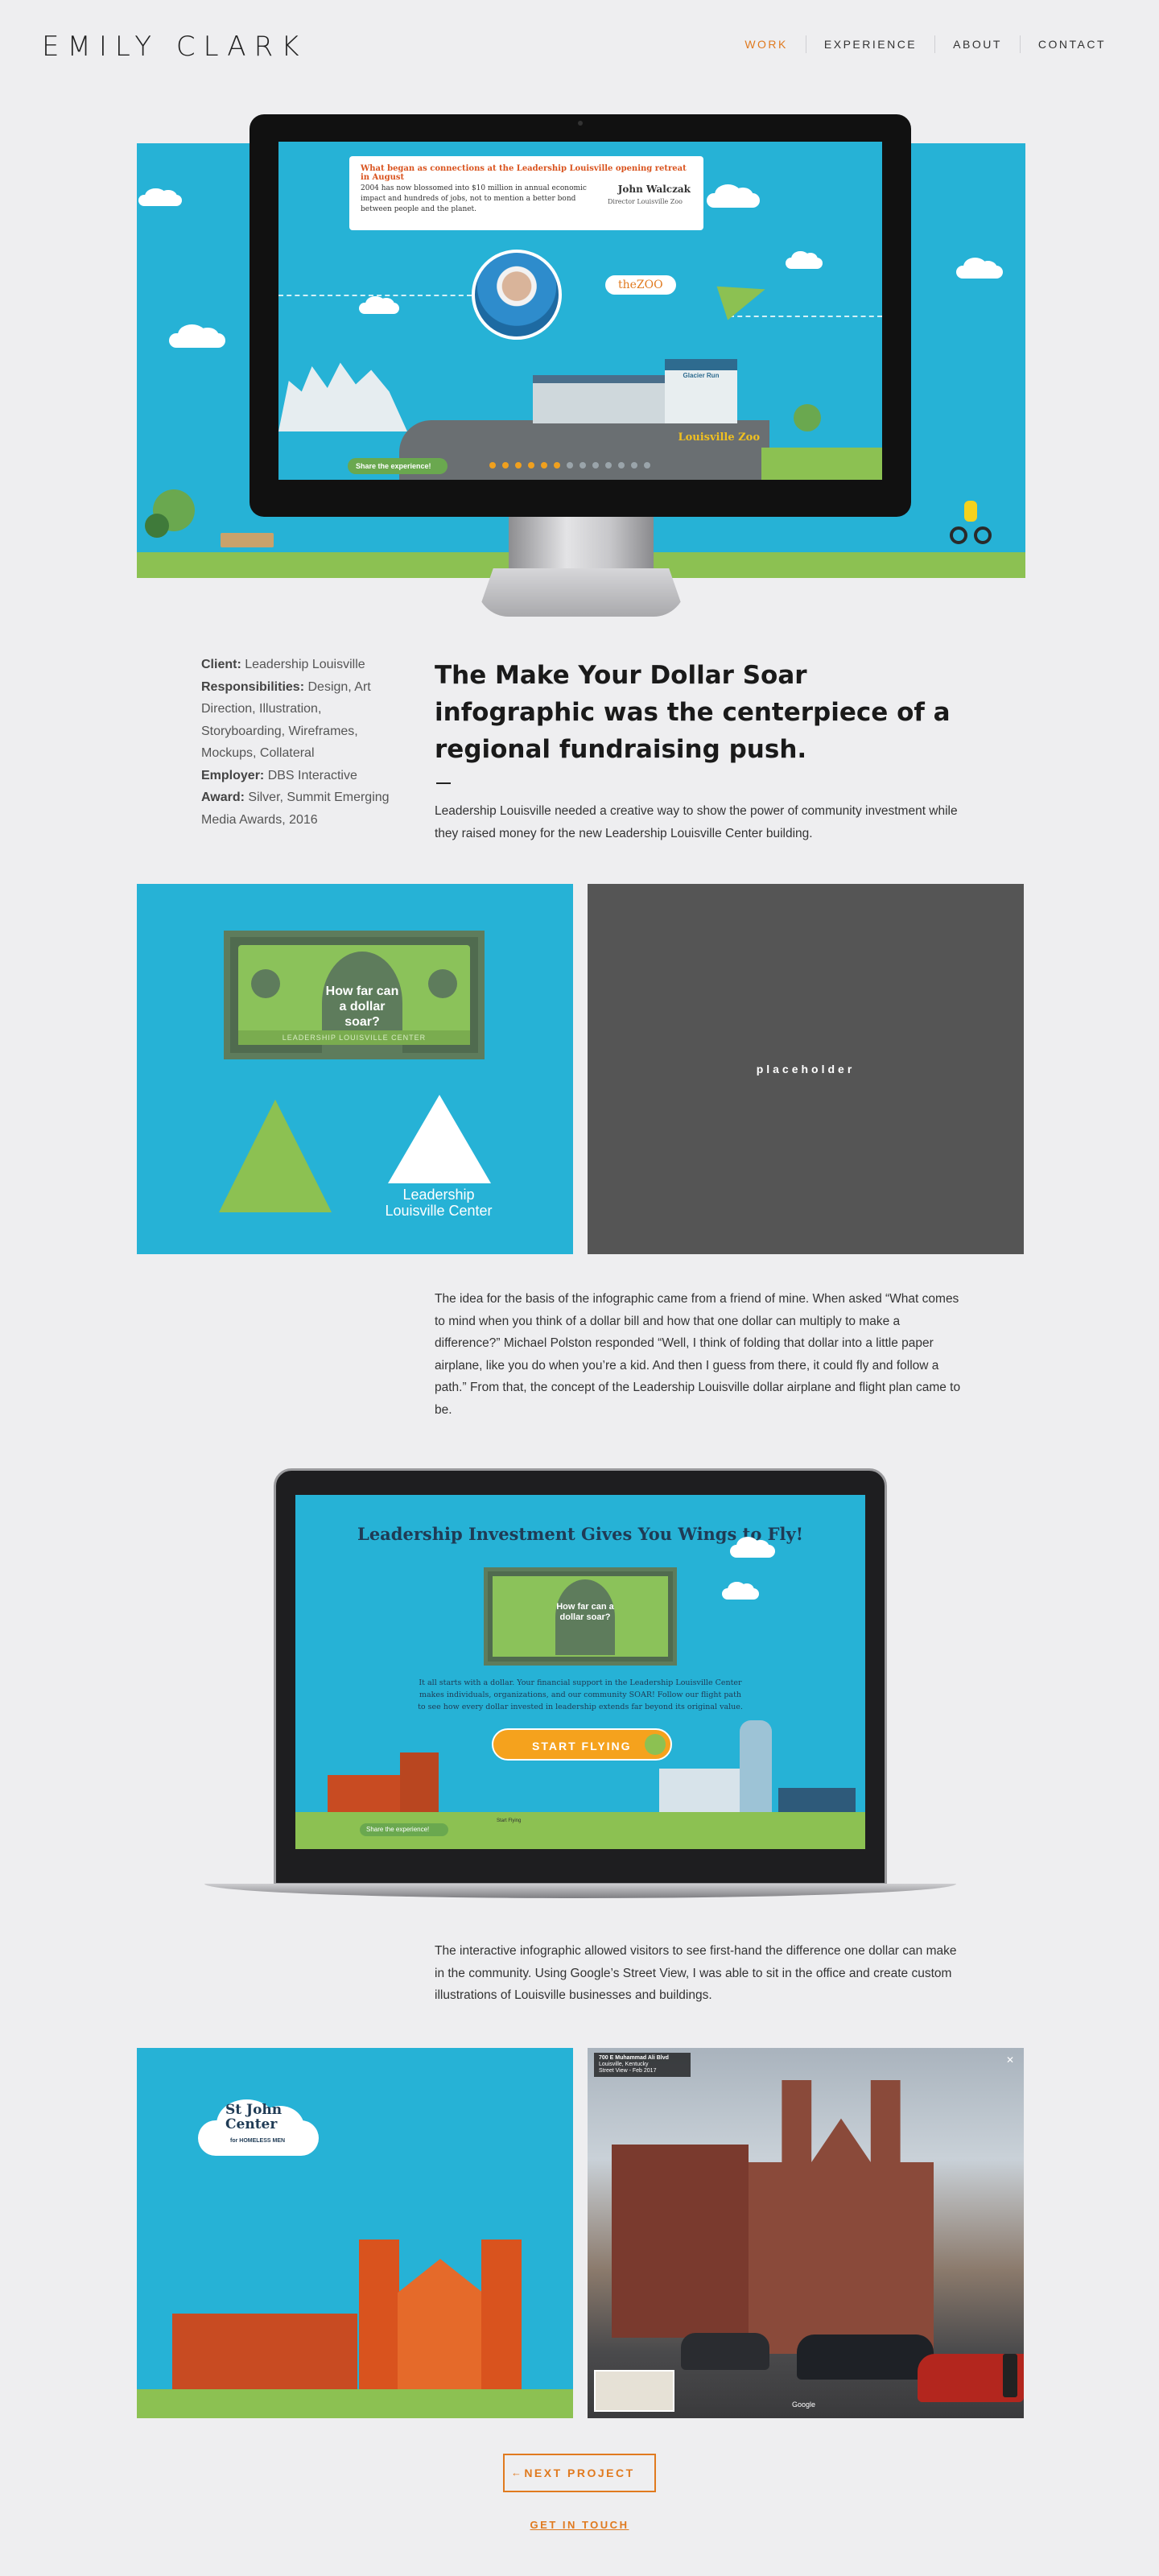 This screenshot has width=1159, height=2576. Describe the element at coordinates (258, 2141) in the screenshot. I see `stjohn-tagline: for HOMELESS MEN` at that location.